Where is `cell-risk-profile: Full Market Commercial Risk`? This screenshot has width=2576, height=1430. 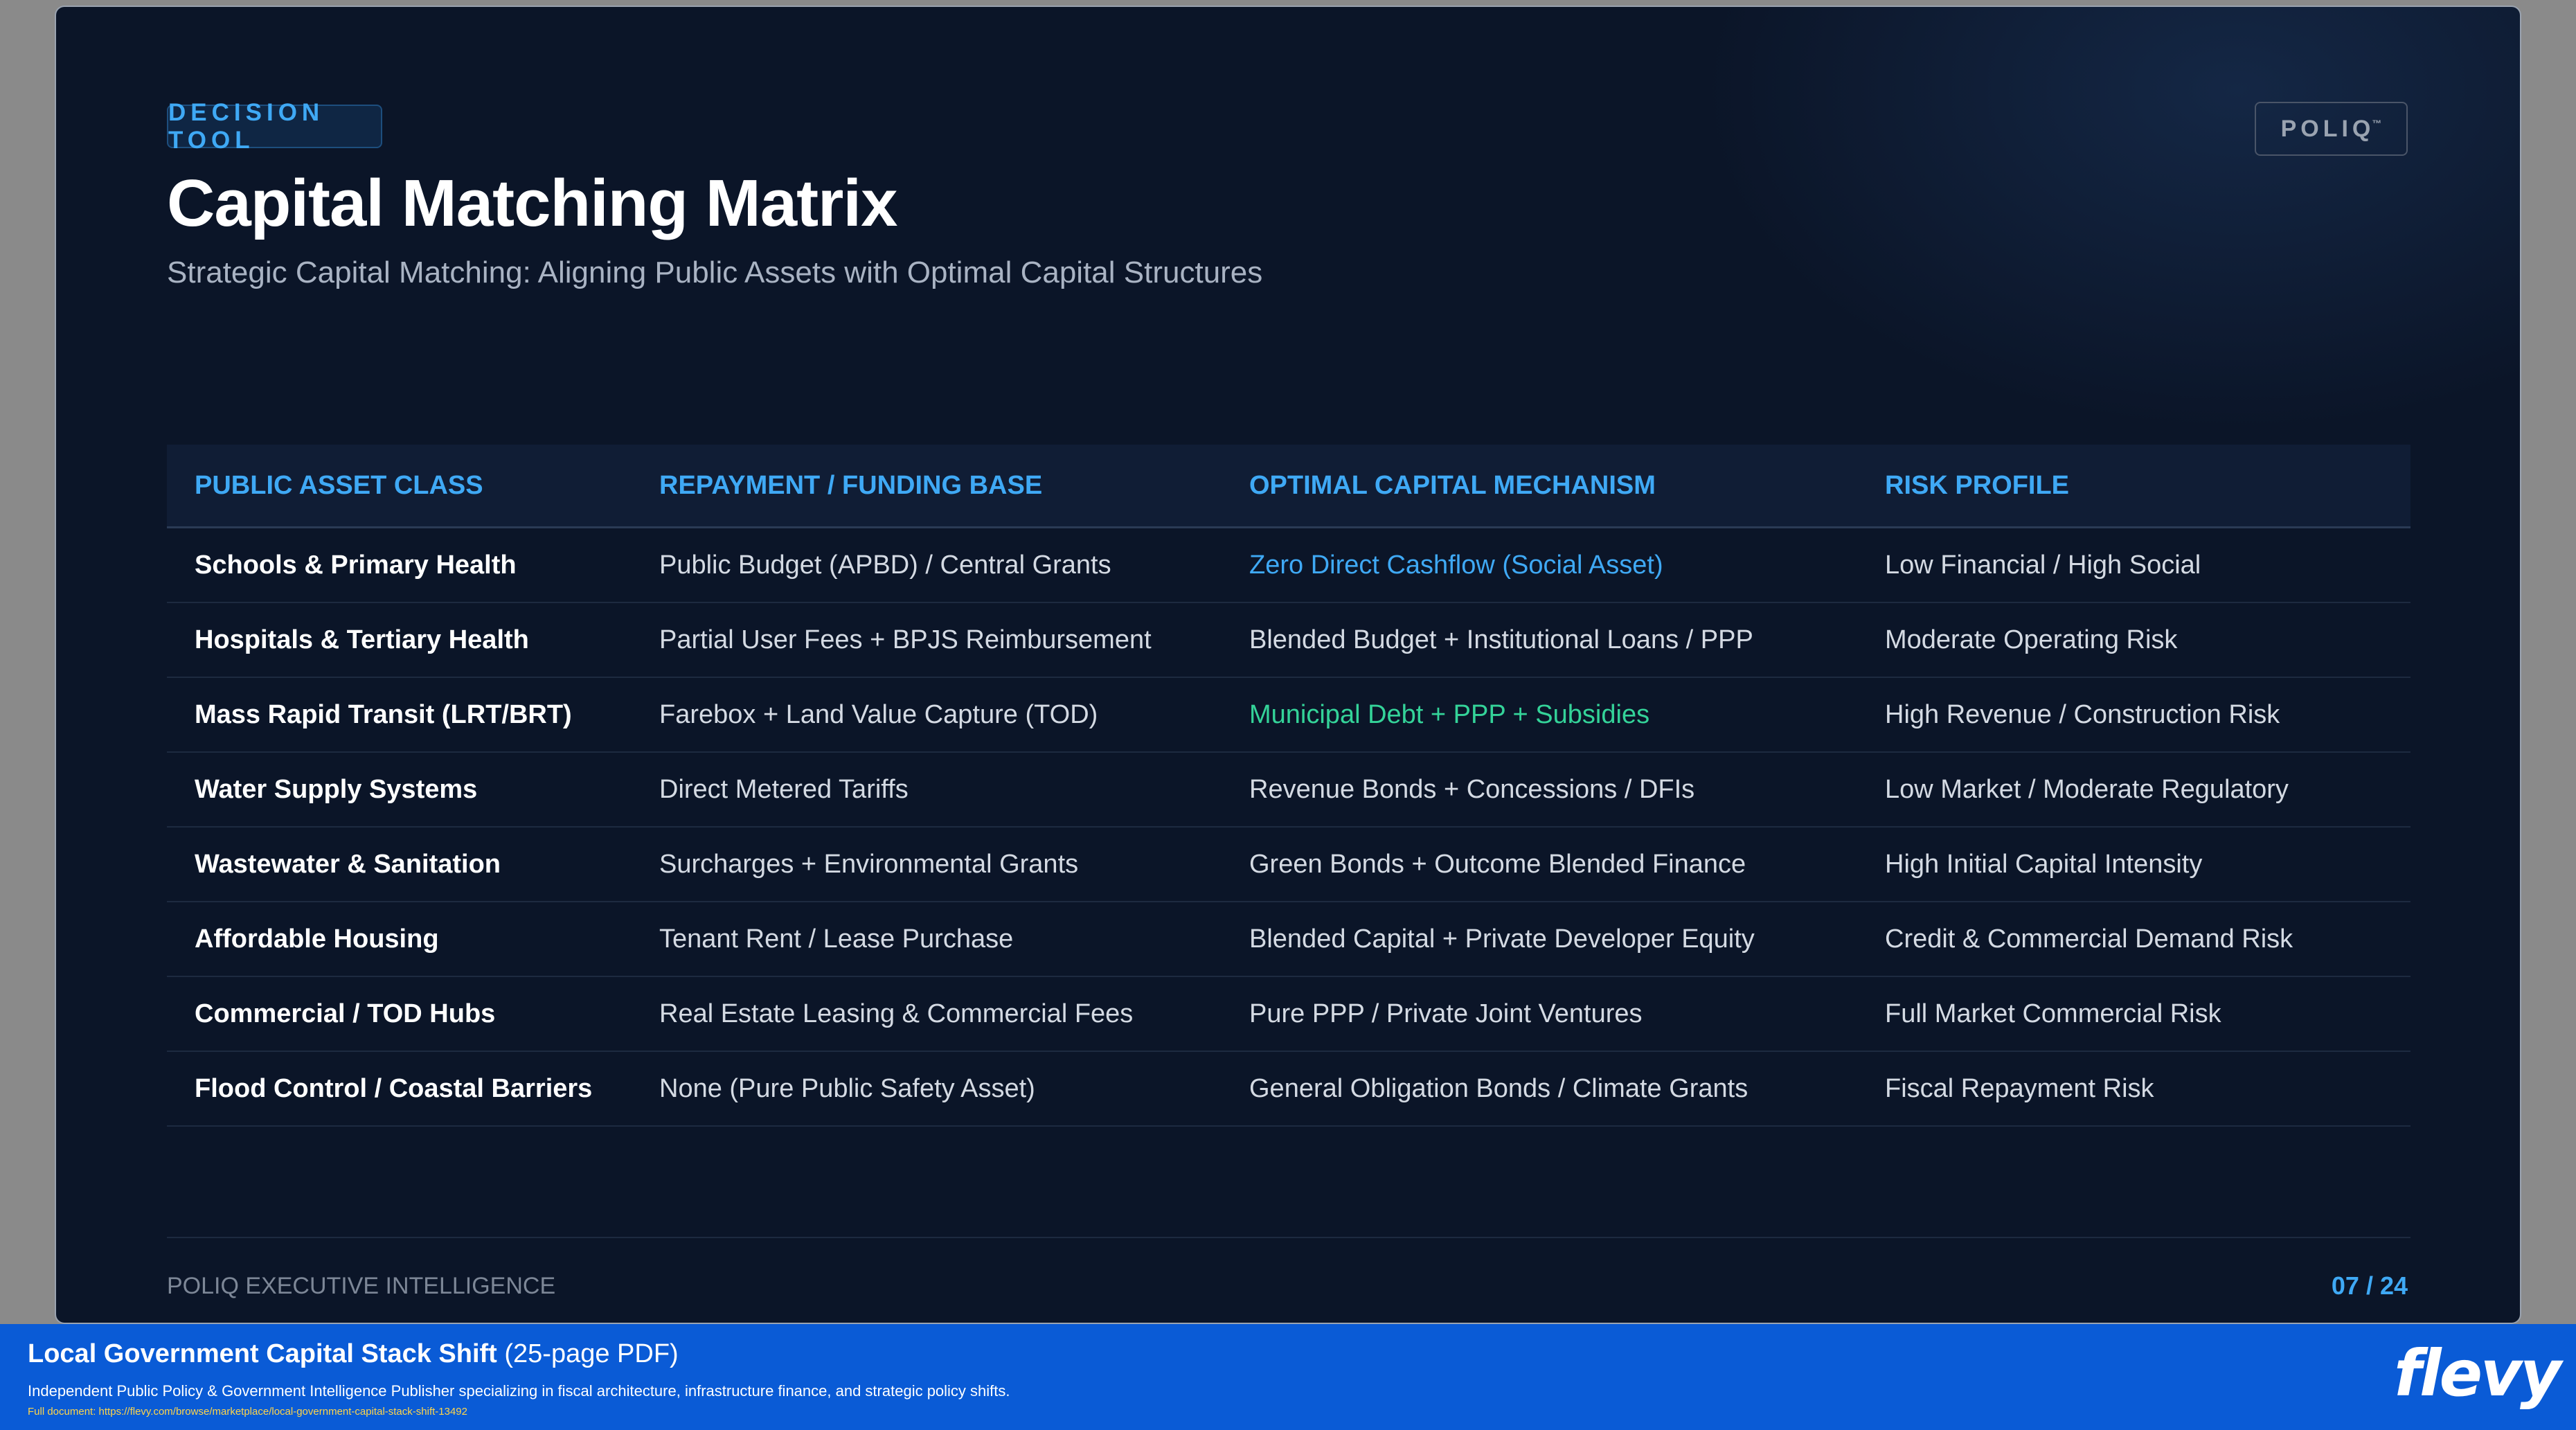
cell-risk-profile: Full Market Commercial Risk is located at coordinates (2053, 1013).